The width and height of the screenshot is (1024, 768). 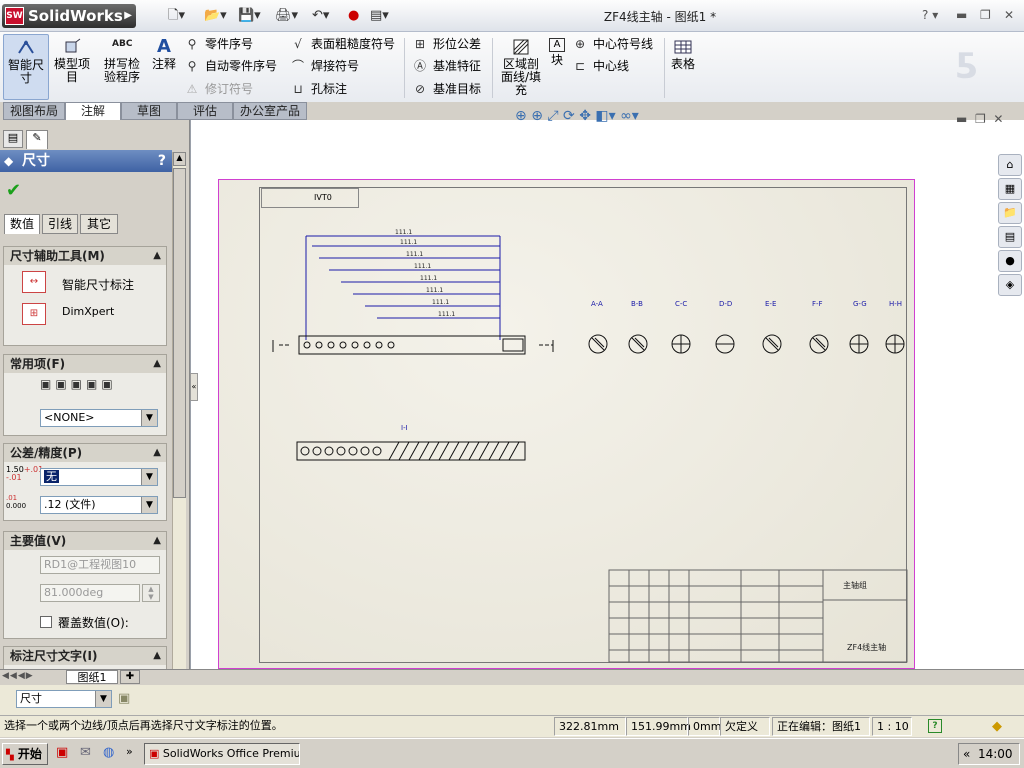 What do you see at coordinates (681, 304) in the screenshot?
I see `section-label: C-C` at bounding box center [681, 304].